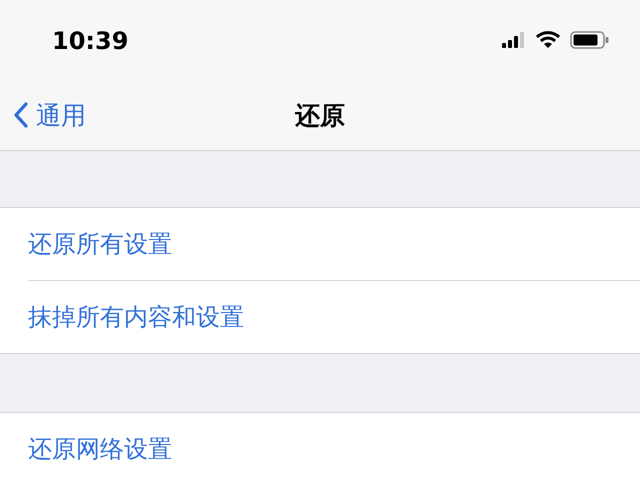  What do you see at coordinates (21, 115) in the screenshot?
I see `chevron-left-icon` at bounding box center [21, 115].